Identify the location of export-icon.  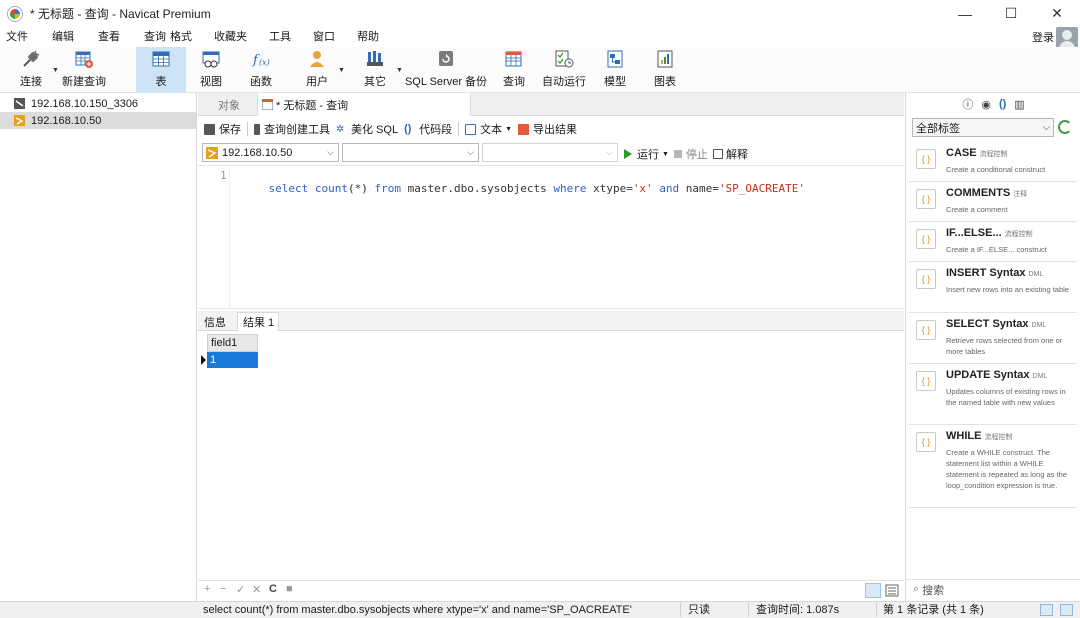
(524, 129).